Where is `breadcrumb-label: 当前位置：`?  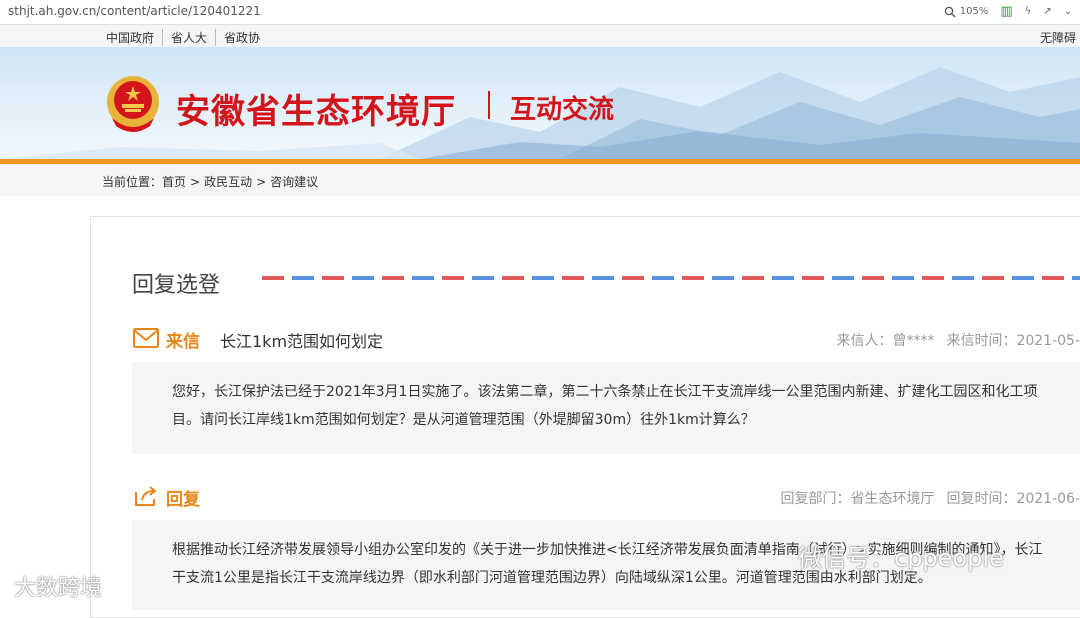 breadcrumb-label: 当前位置： is located at coordinates (132, 182).